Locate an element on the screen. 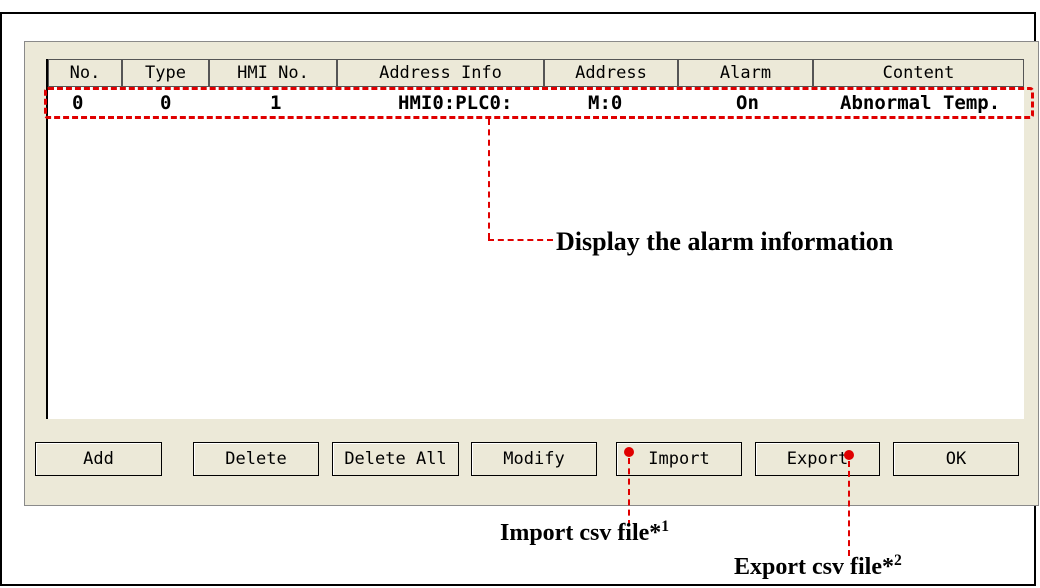  export-csv-annotation: Export csv file*2 is located at coordinates (818, 566).